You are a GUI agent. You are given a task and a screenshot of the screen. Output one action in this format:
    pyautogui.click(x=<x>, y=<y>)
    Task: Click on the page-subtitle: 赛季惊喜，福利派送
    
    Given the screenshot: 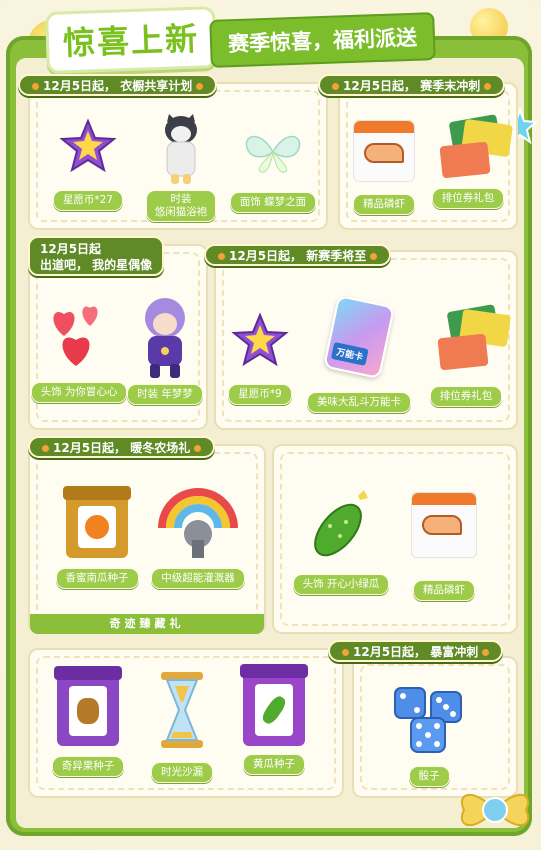 What is the action you would take?
    pyautogui.click(x=322, y=40)
    